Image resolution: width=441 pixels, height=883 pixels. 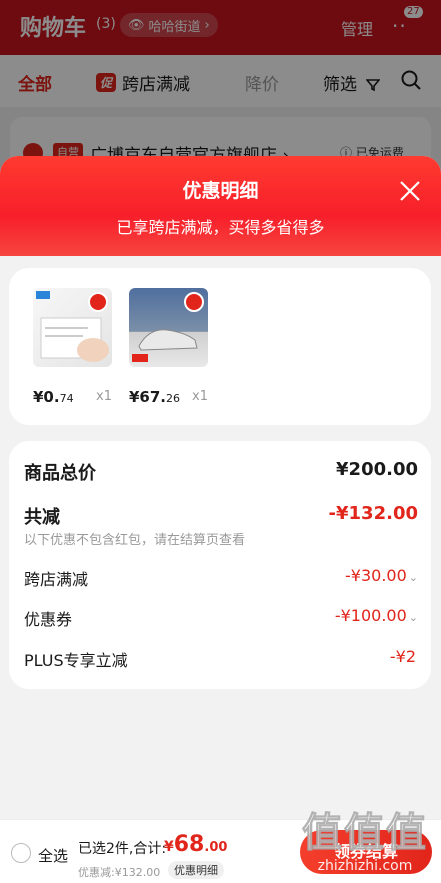 What do you see at coordinates (42, 517) in the screenshot?
I see `total-reduce-label: 共减` at bounding box center [42, 517].